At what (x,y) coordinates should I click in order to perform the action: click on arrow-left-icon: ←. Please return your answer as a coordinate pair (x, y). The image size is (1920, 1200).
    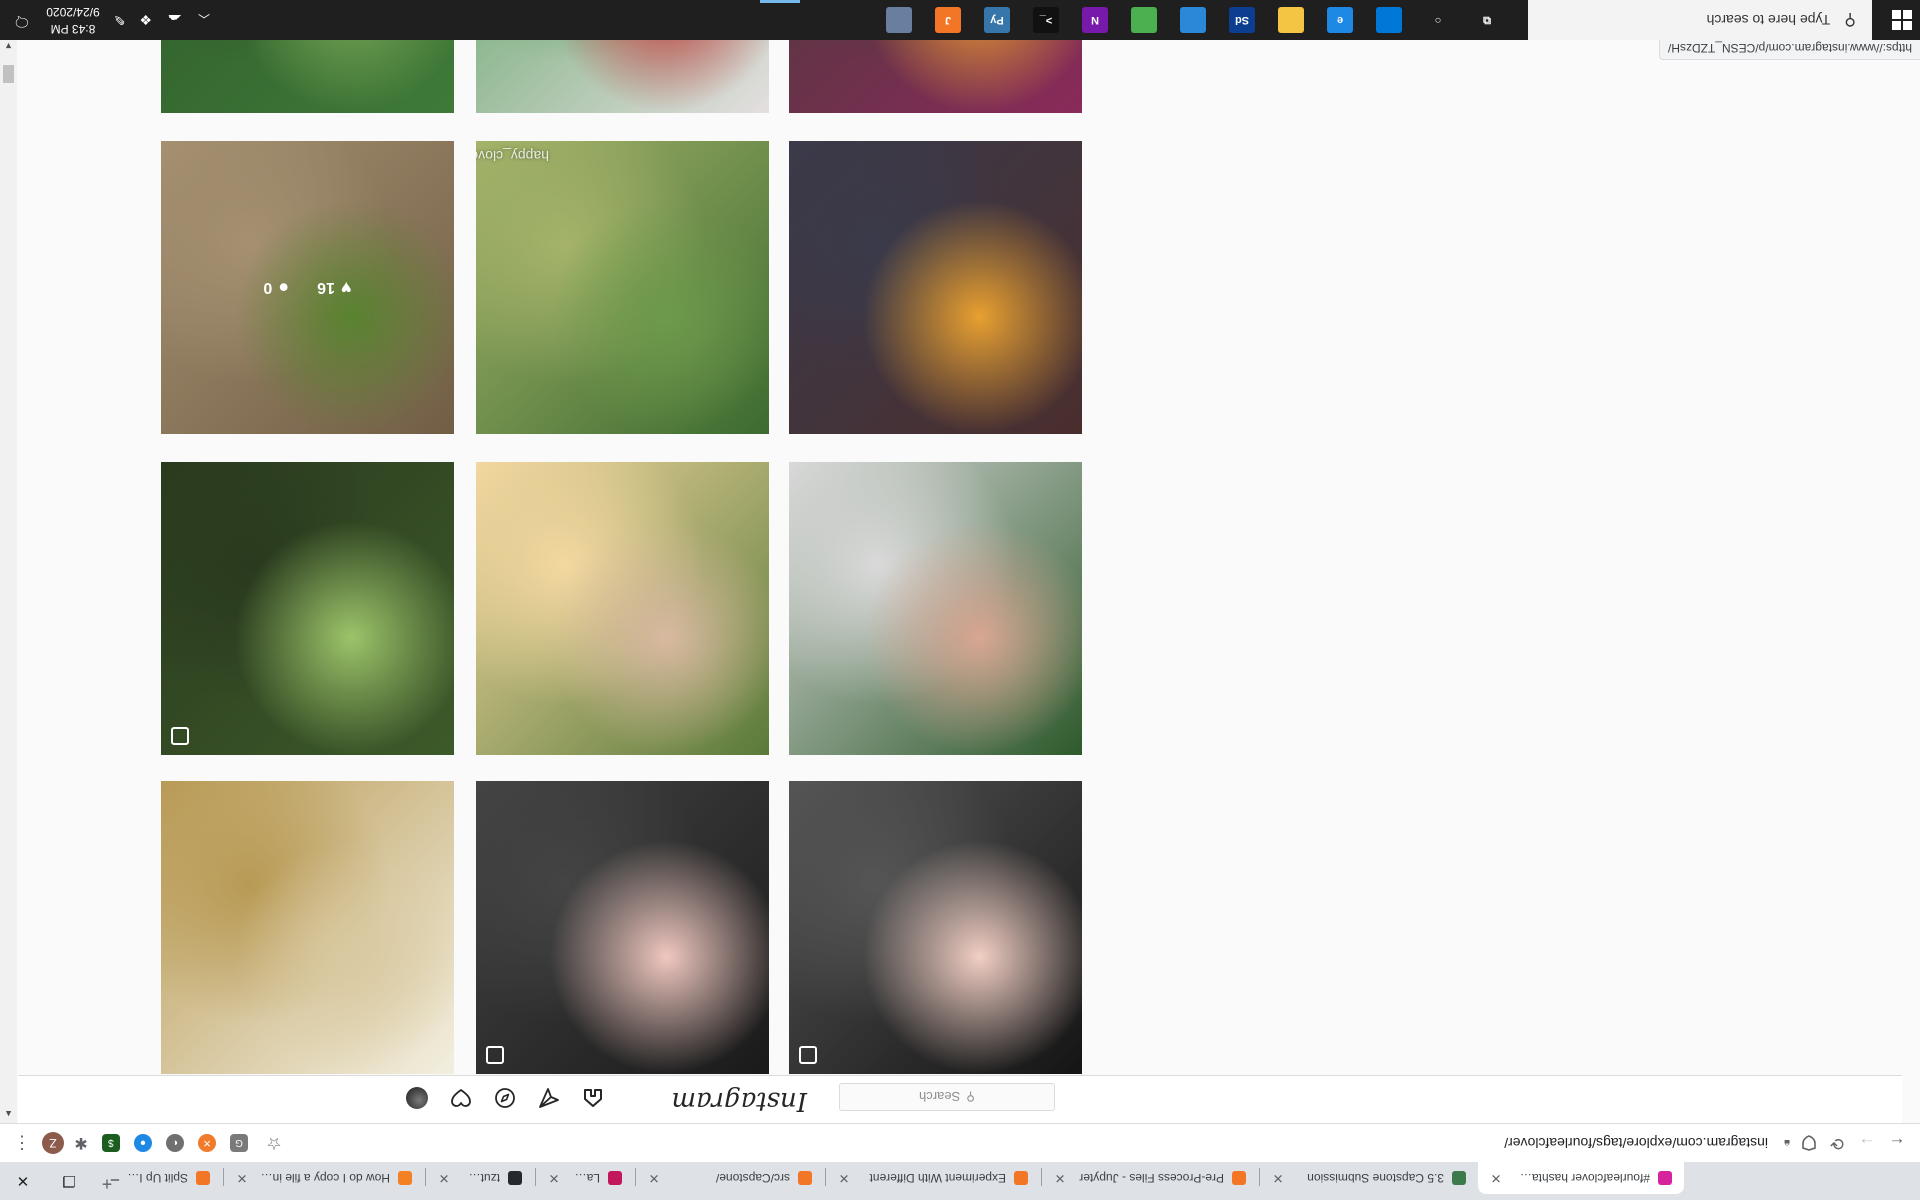
    Looking at the image, I should click on (1897, 1143).